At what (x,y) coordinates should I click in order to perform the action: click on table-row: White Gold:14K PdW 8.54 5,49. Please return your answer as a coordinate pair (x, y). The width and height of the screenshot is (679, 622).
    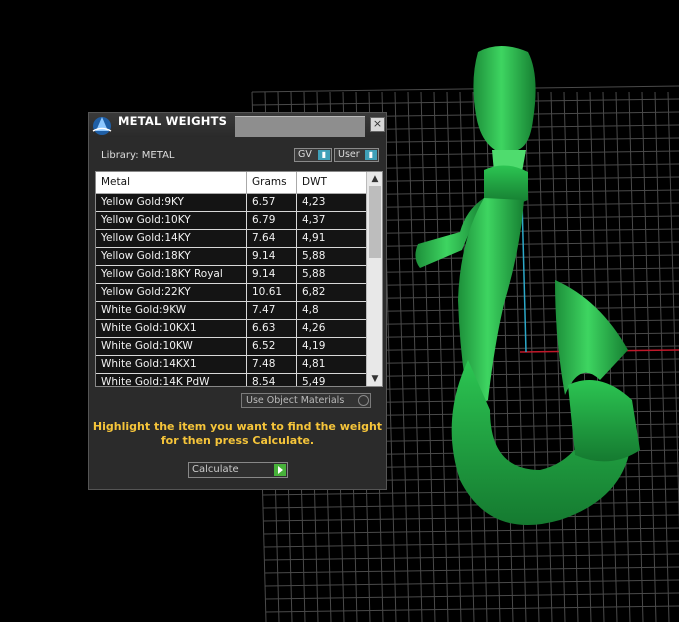
    Looking at the image, I should click on (231, 380).